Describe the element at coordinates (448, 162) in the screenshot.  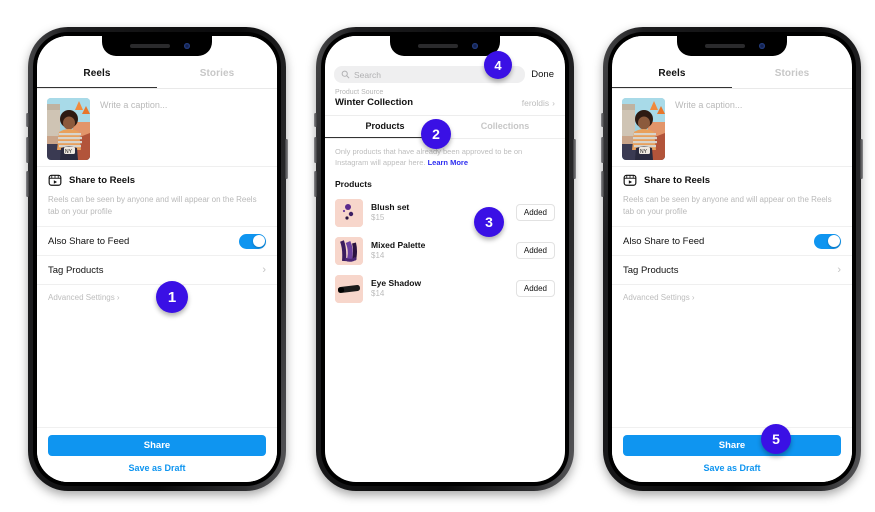
I see `learn-more-link: Learn More` at that location.